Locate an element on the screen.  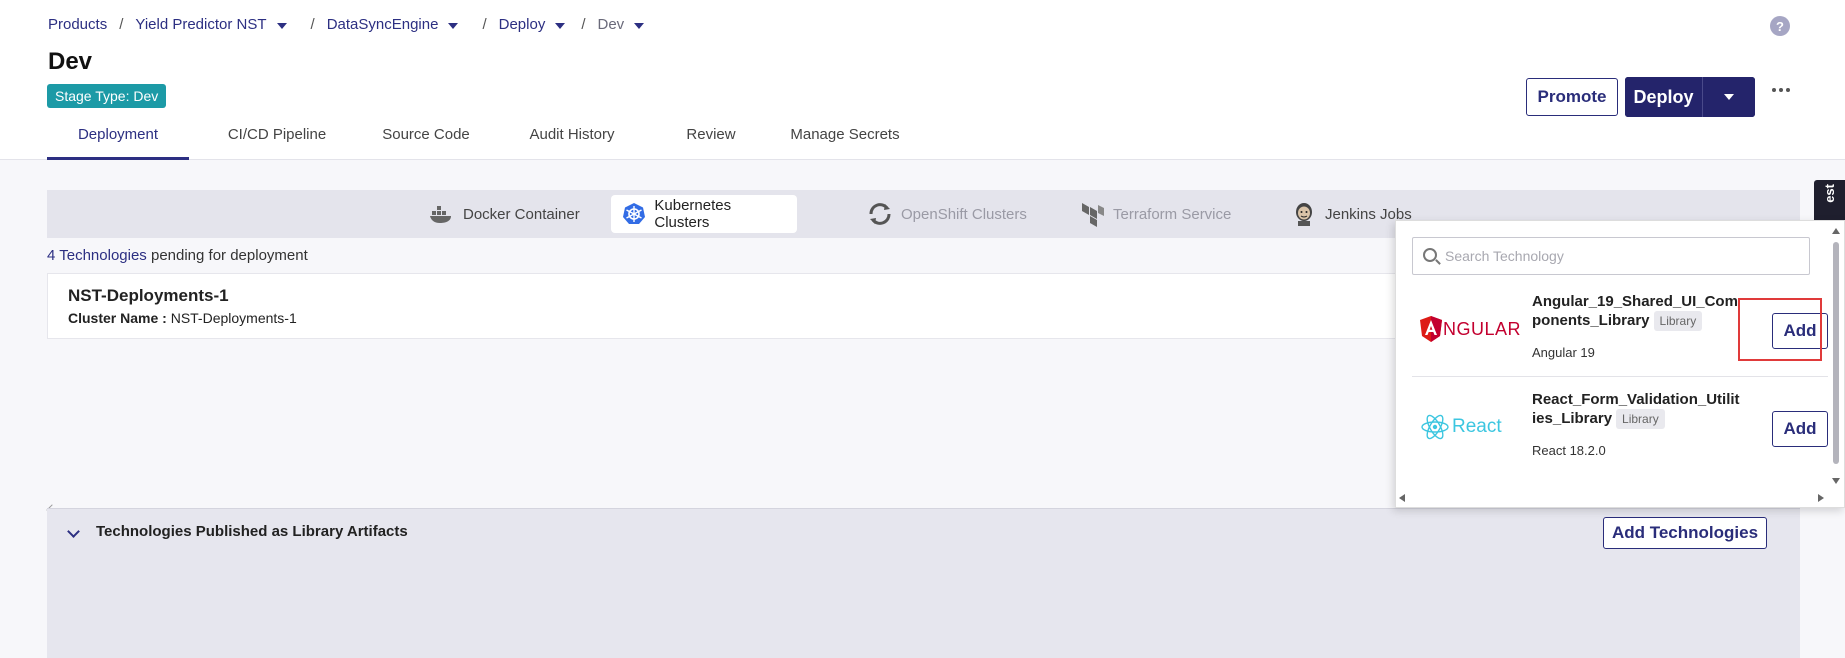
stage-type-badge: Stage Type: Dev is located at coordinates (107, 96).